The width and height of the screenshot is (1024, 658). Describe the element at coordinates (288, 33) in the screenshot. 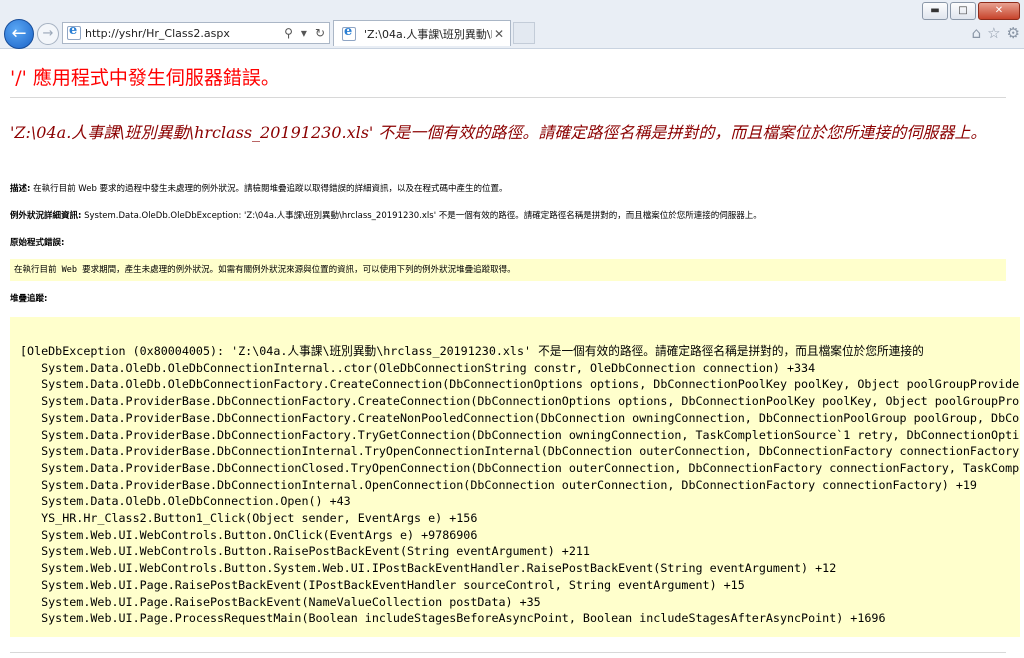

I see `search-icon: ⚲` at that location.